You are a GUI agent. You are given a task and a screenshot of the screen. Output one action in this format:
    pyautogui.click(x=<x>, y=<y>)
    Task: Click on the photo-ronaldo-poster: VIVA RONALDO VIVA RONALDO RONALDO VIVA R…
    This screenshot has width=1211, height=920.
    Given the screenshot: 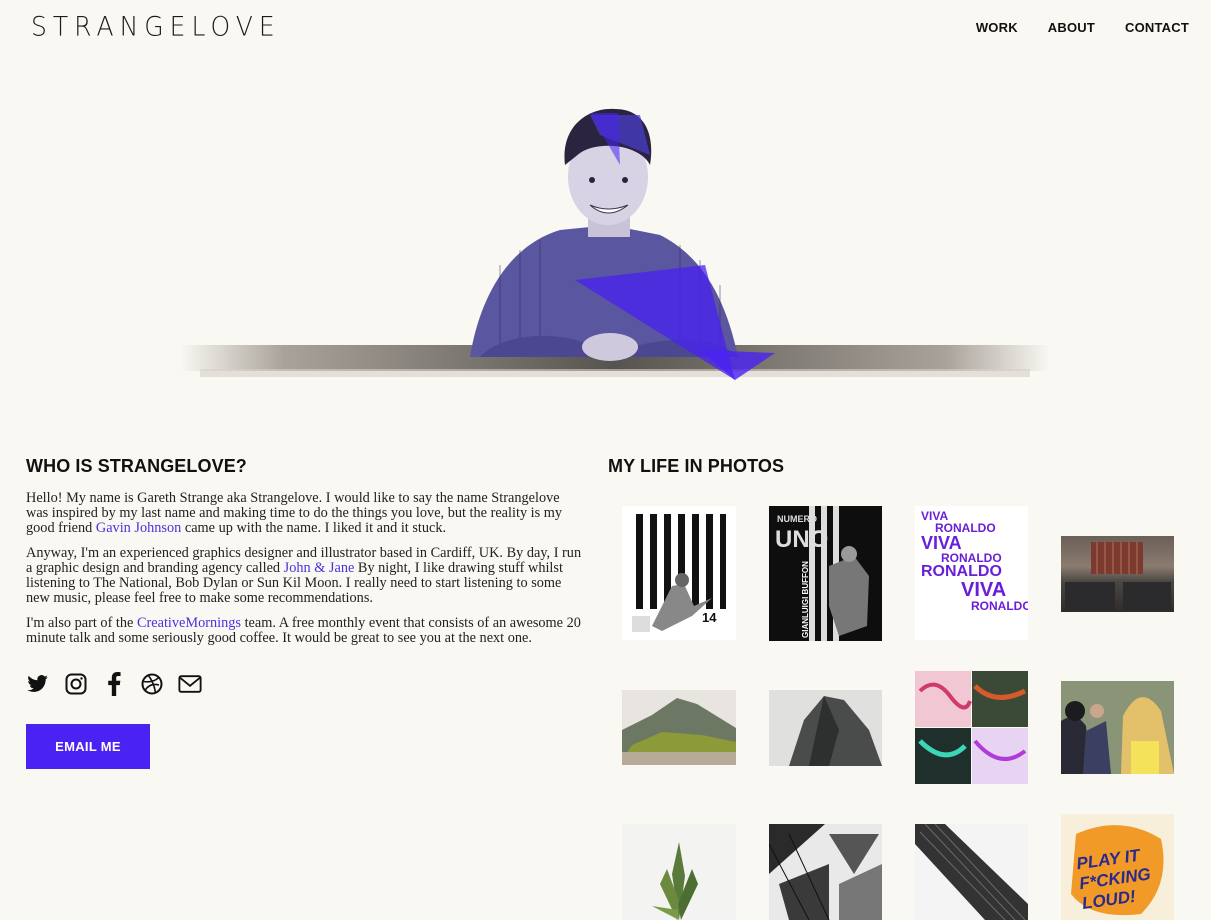 What is the action you would take?
    pyautogui.click(x=971, y=573)
    